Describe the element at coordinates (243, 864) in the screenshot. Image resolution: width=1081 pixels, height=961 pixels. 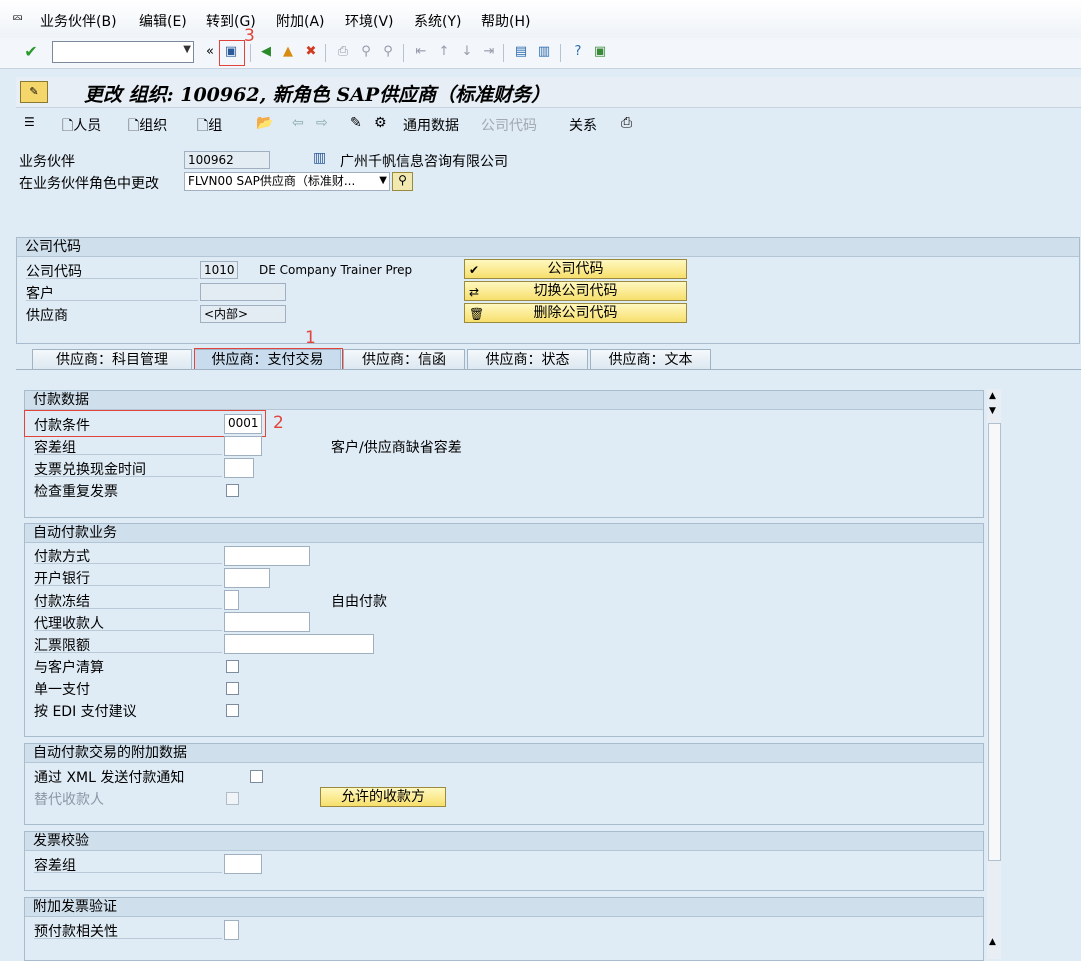
I see `invoice-tolerance-field` at that location.